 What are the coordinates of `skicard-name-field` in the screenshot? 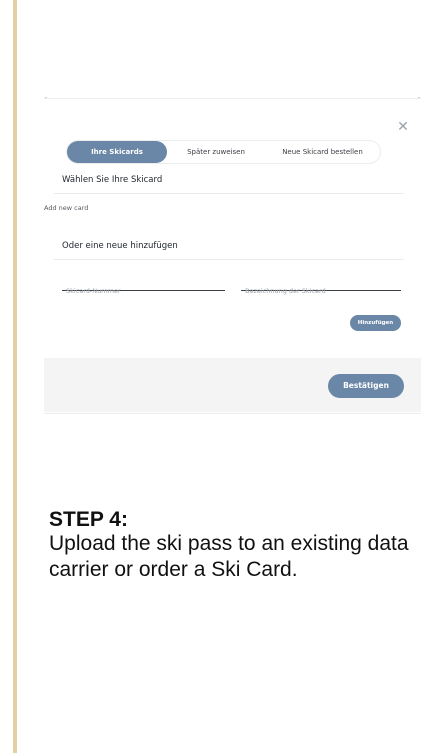 It's located at (323, 287).